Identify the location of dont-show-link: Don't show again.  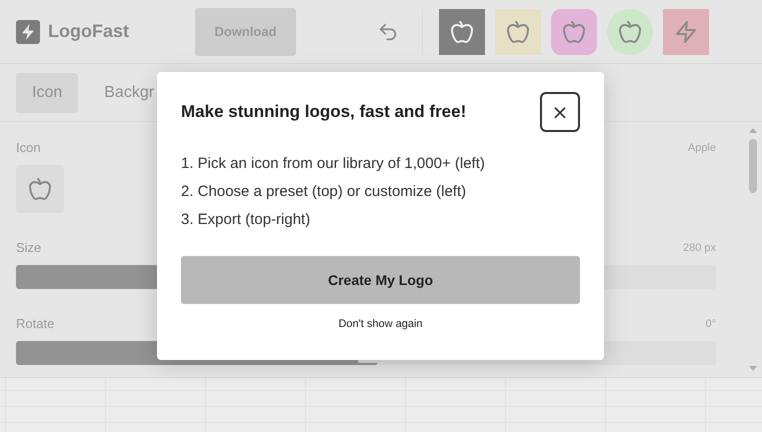
(380, 324).